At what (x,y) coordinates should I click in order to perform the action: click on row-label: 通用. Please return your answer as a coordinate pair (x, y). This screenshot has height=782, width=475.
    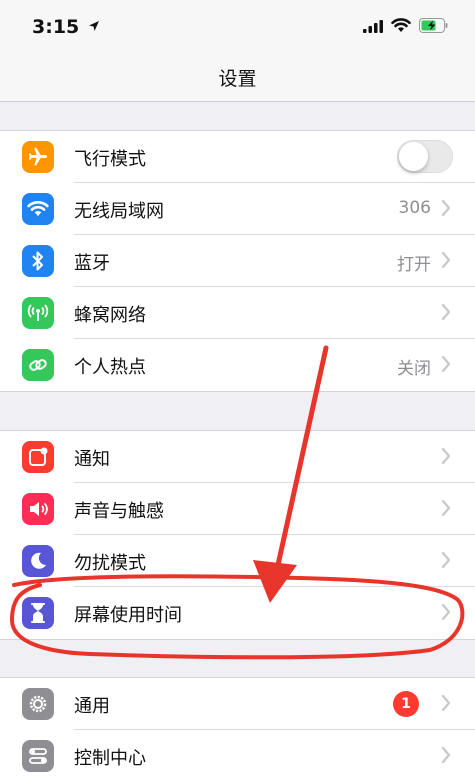
    Looking at the image, I should click on (92, 706).